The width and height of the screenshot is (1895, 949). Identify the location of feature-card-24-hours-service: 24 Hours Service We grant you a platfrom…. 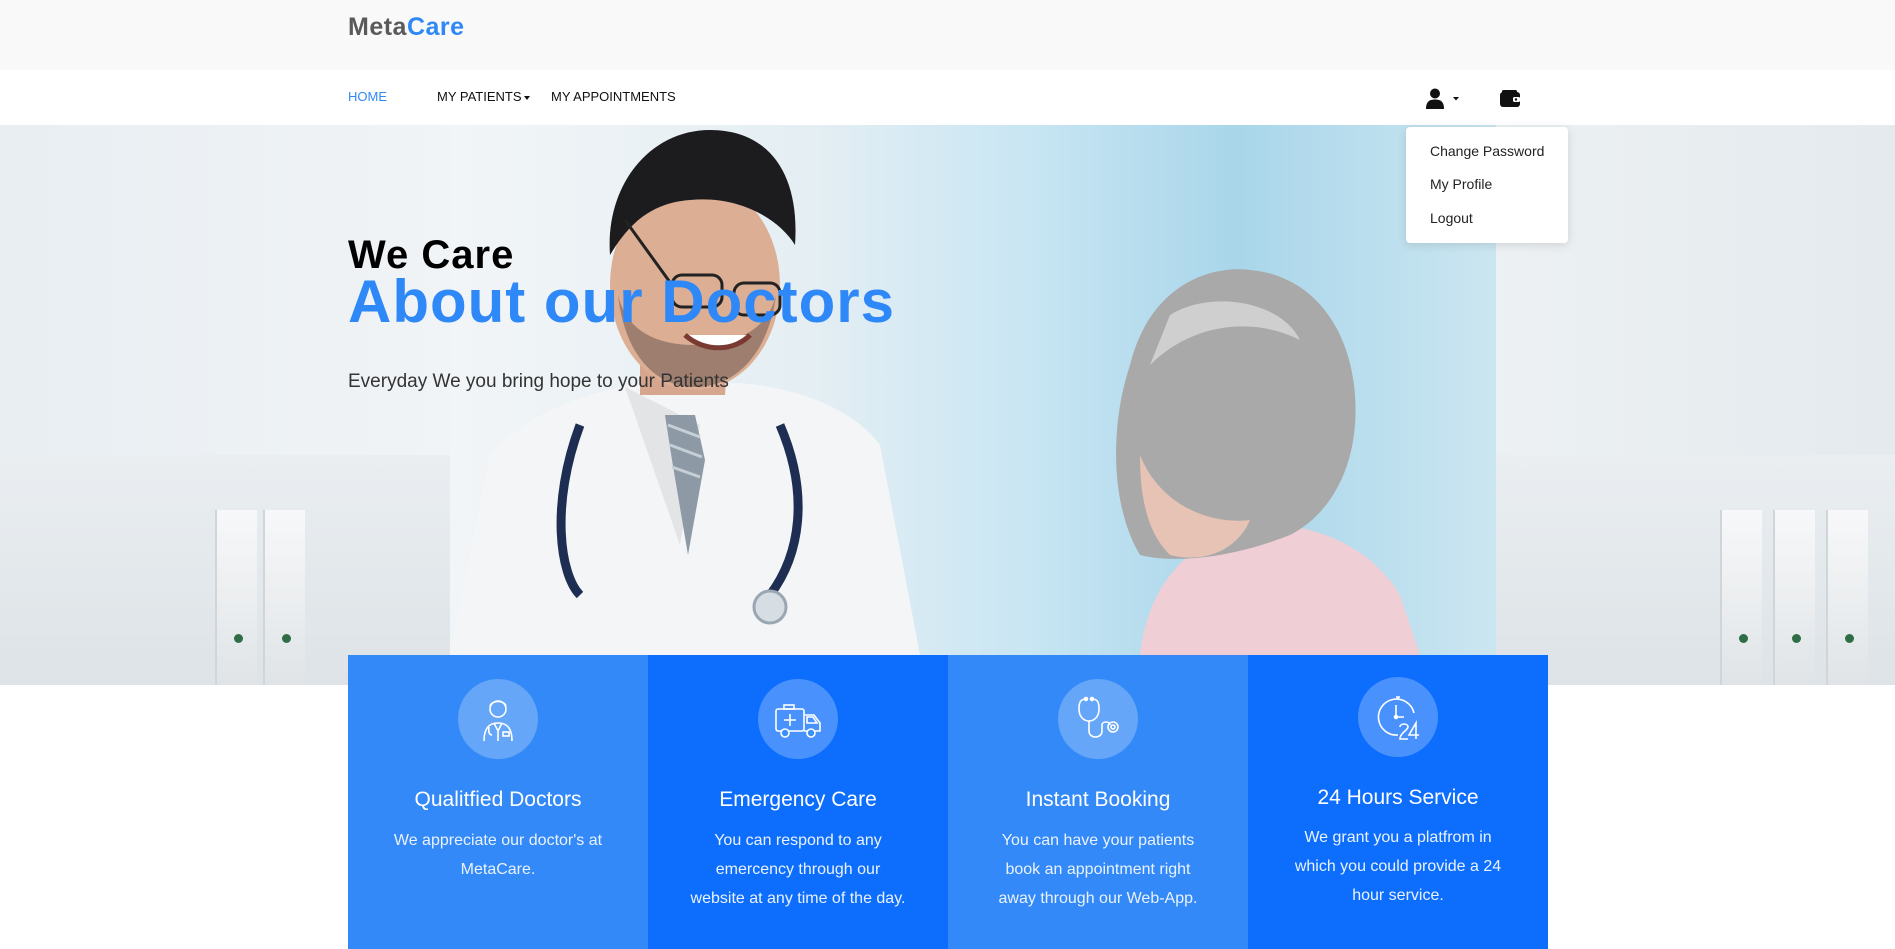
(1398, 802).